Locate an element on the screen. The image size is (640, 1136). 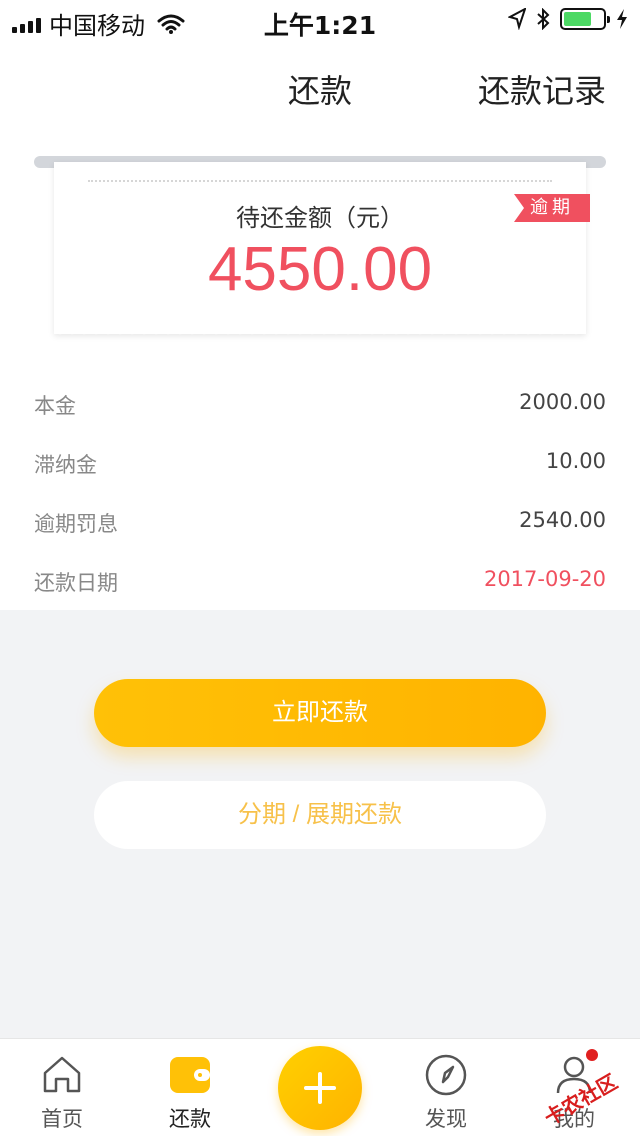
detail-value: 10.00 is located at coordinates (575, 461).